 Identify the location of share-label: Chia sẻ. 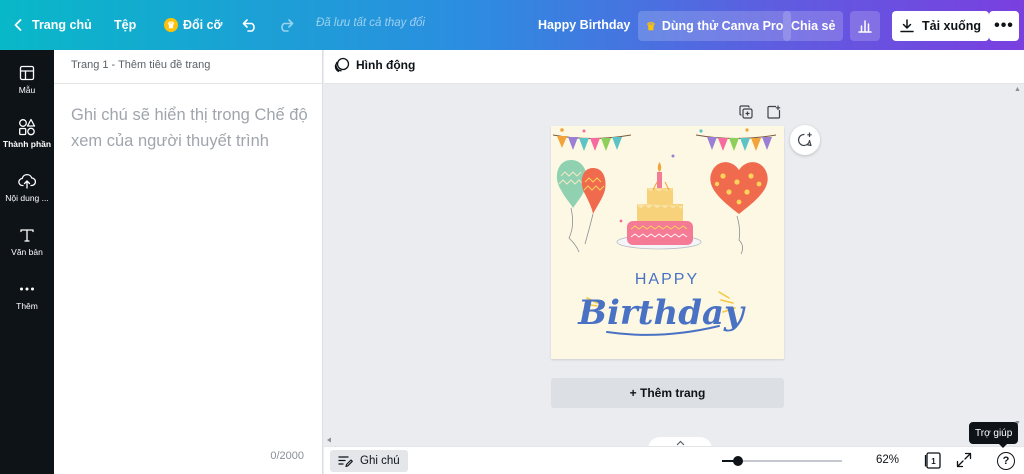
(813, 26).